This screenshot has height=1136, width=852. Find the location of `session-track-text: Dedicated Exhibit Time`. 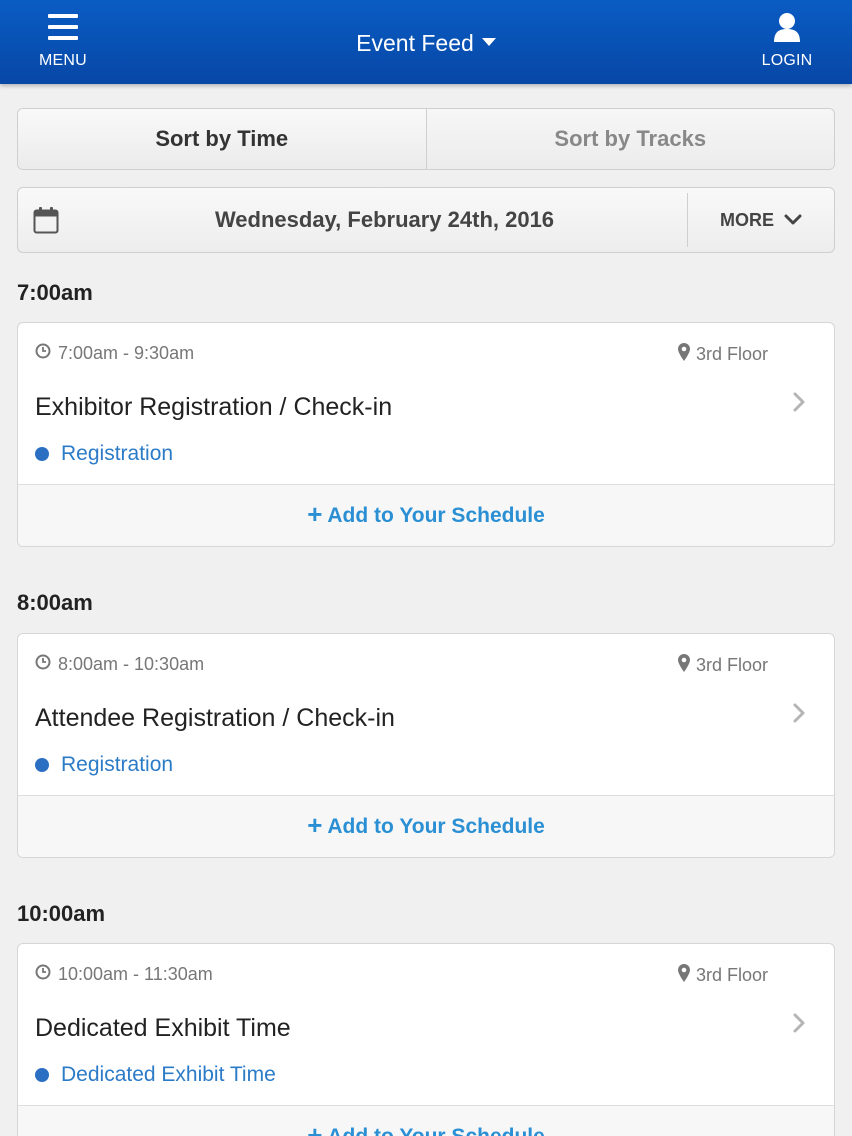

session-track-text: Dedicated Exhibit Time is located at coordinates (168, 1074).